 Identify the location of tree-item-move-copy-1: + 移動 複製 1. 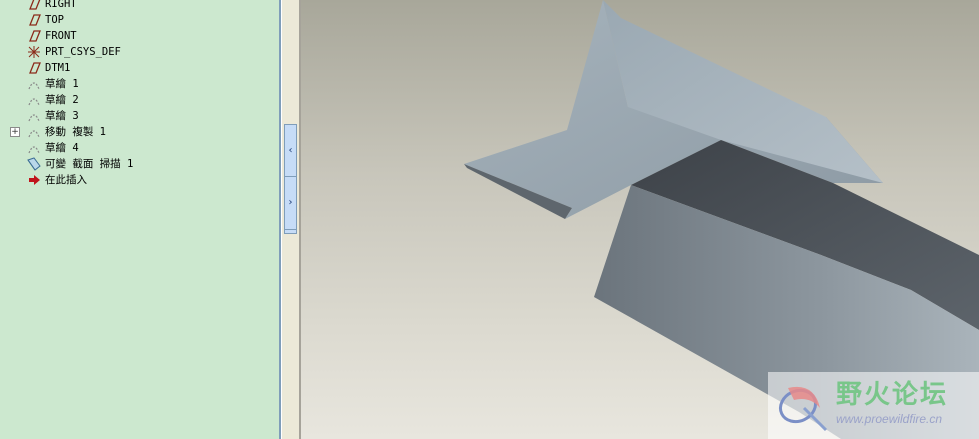
(135, 132).